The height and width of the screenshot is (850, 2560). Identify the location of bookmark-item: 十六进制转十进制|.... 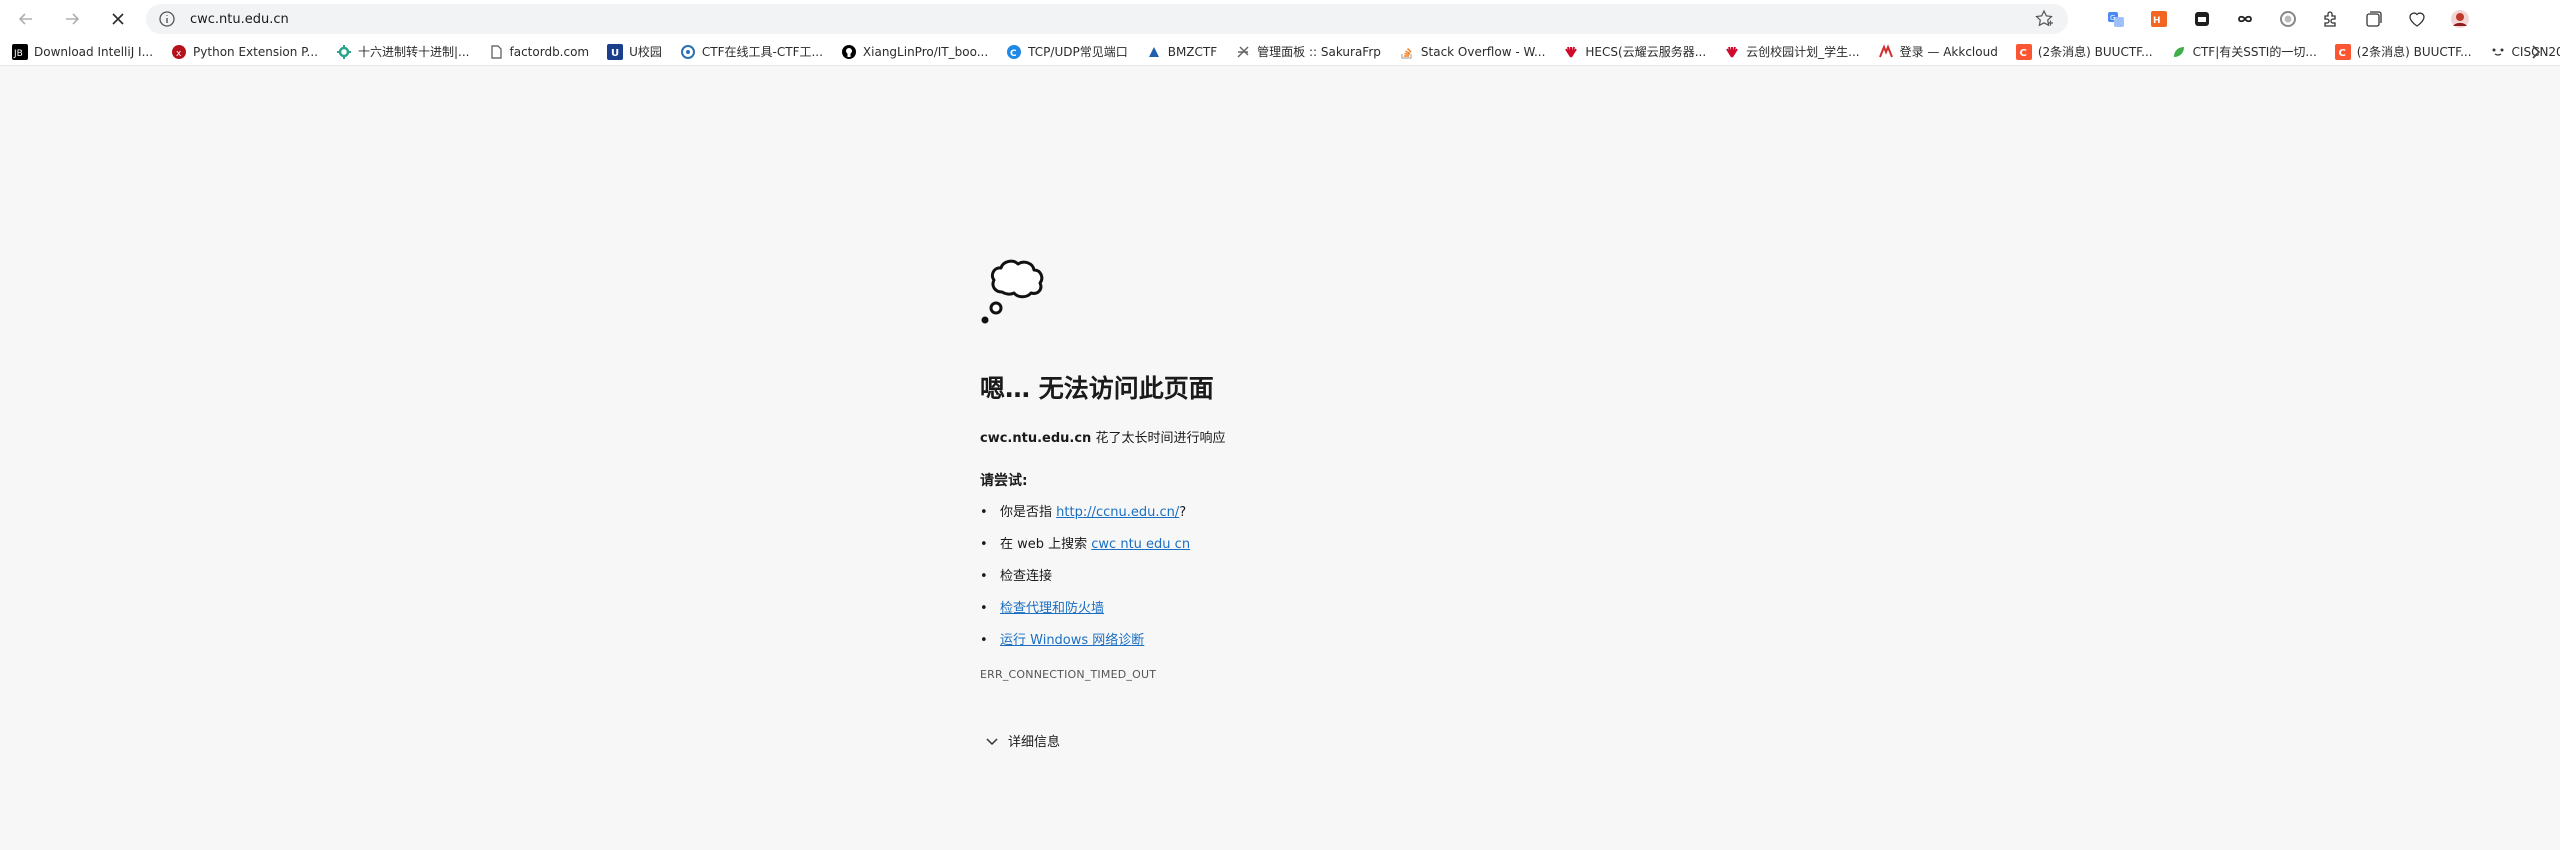
(403, 52).